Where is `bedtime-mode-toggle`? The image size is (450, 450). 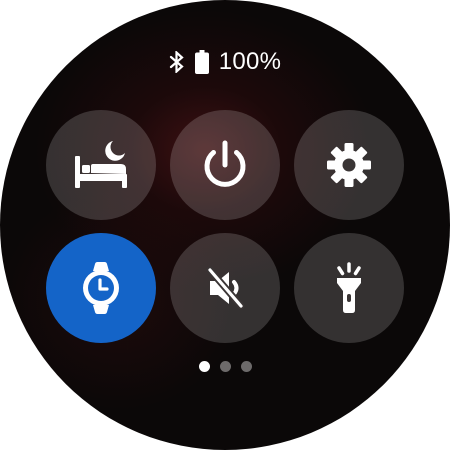
bedtime-mode-toggle is located at coordinates (101, 165).